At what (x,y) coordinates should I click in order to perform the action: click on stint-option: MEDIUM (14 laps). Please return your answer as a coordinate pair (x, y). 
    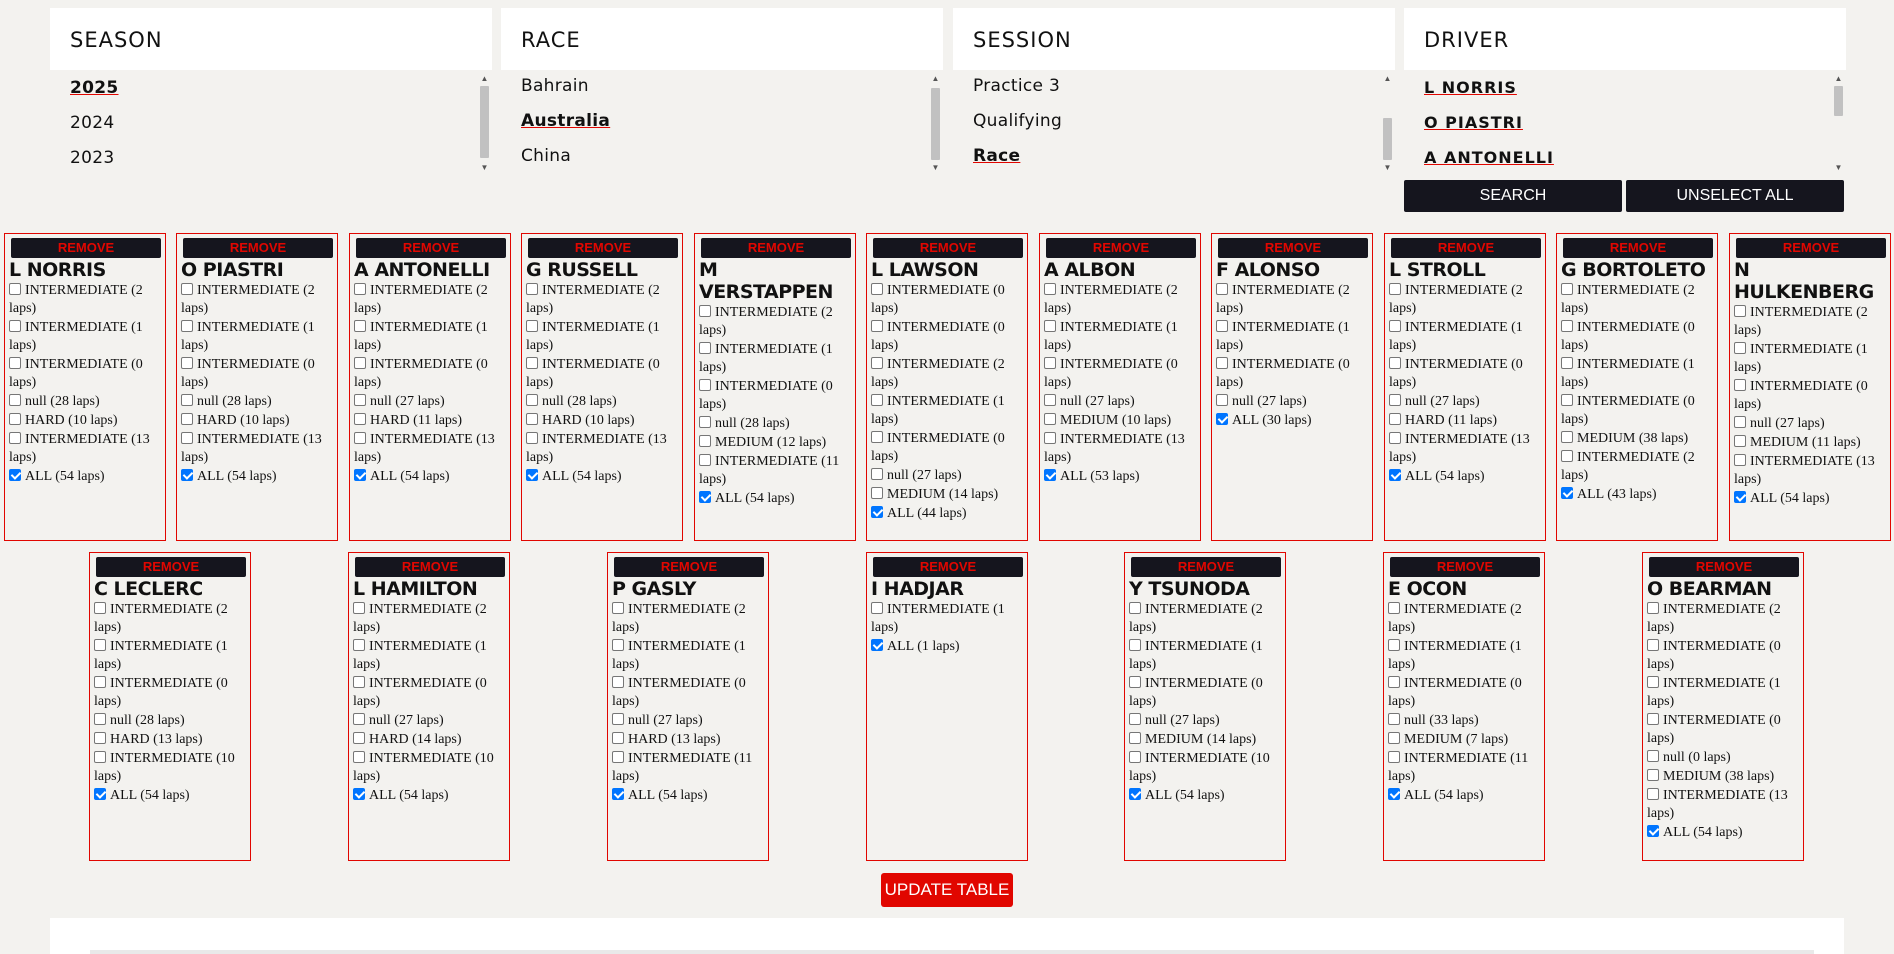
    Looking at the image, I should click on (947, 495).